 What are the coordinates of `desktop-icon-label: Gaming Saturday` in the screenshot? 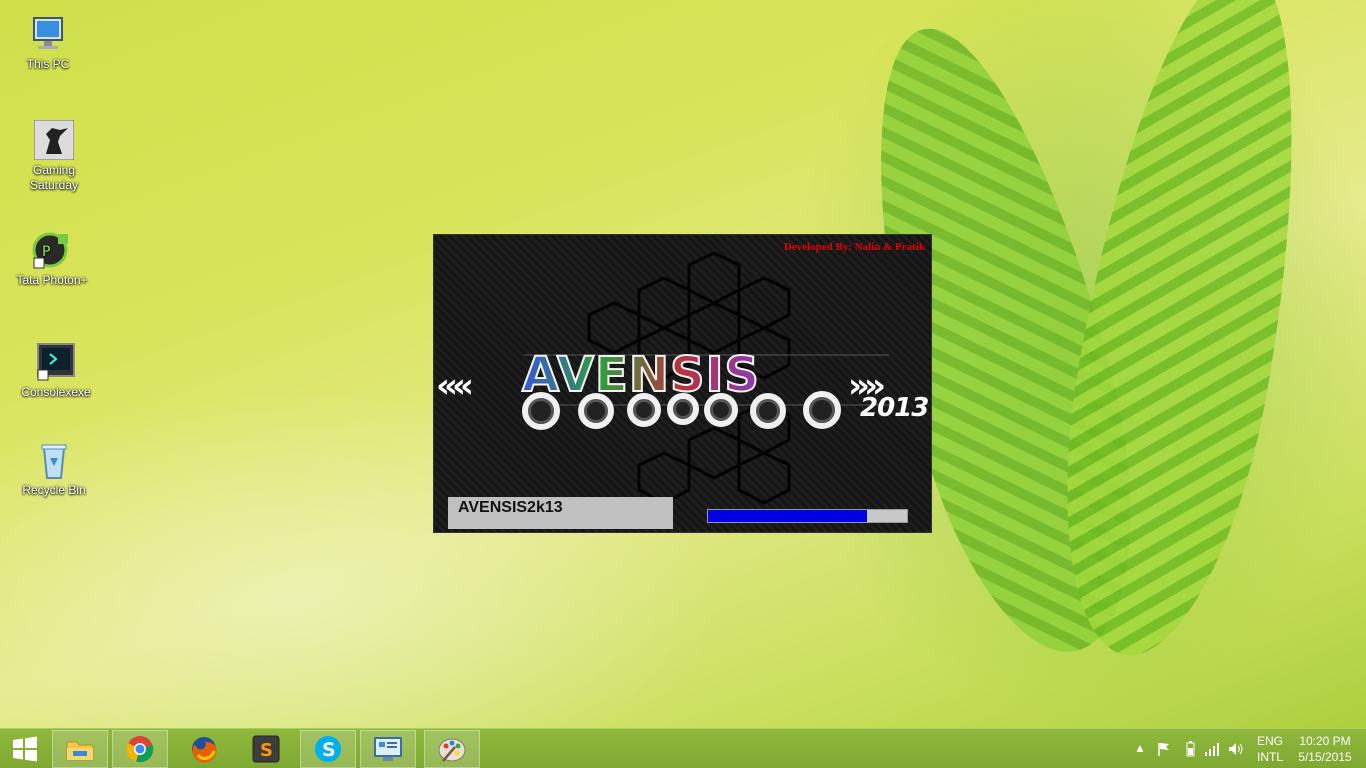 It's located at (54, 177).